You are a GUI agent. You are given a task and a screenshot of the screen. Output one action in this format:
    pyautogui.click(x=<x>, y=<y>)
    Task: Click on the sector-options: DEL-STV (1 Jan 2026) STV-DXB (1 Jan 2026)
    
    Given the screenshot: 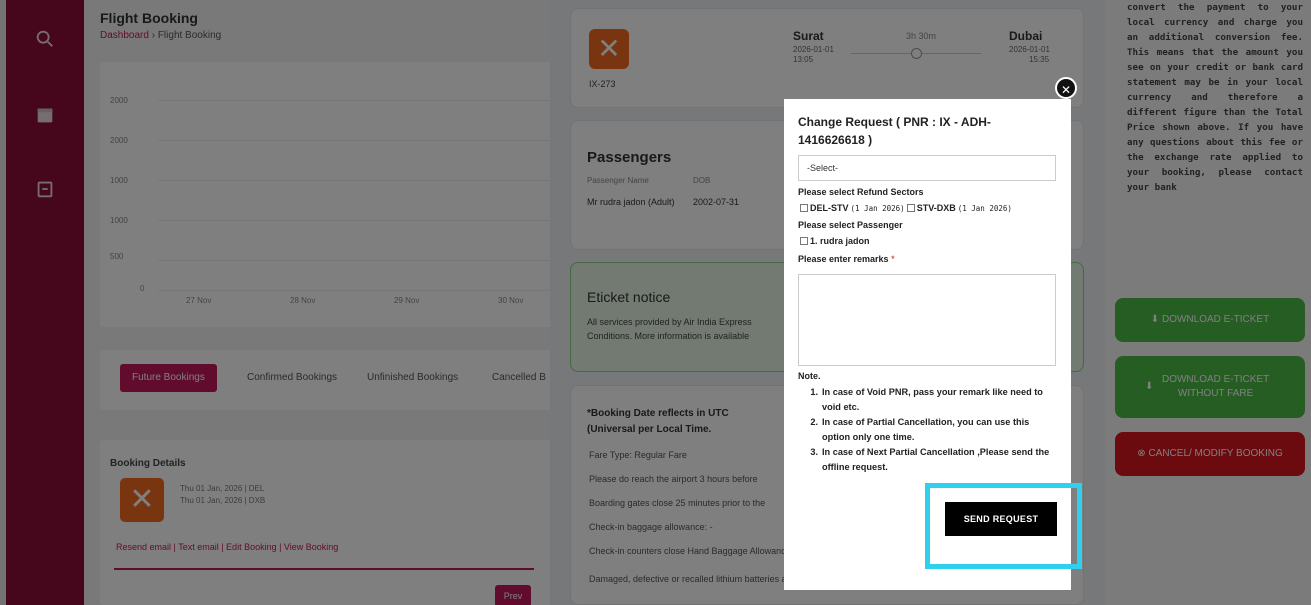 What is the action you would take?
    pyautogui.click(x=907, y=208)
    